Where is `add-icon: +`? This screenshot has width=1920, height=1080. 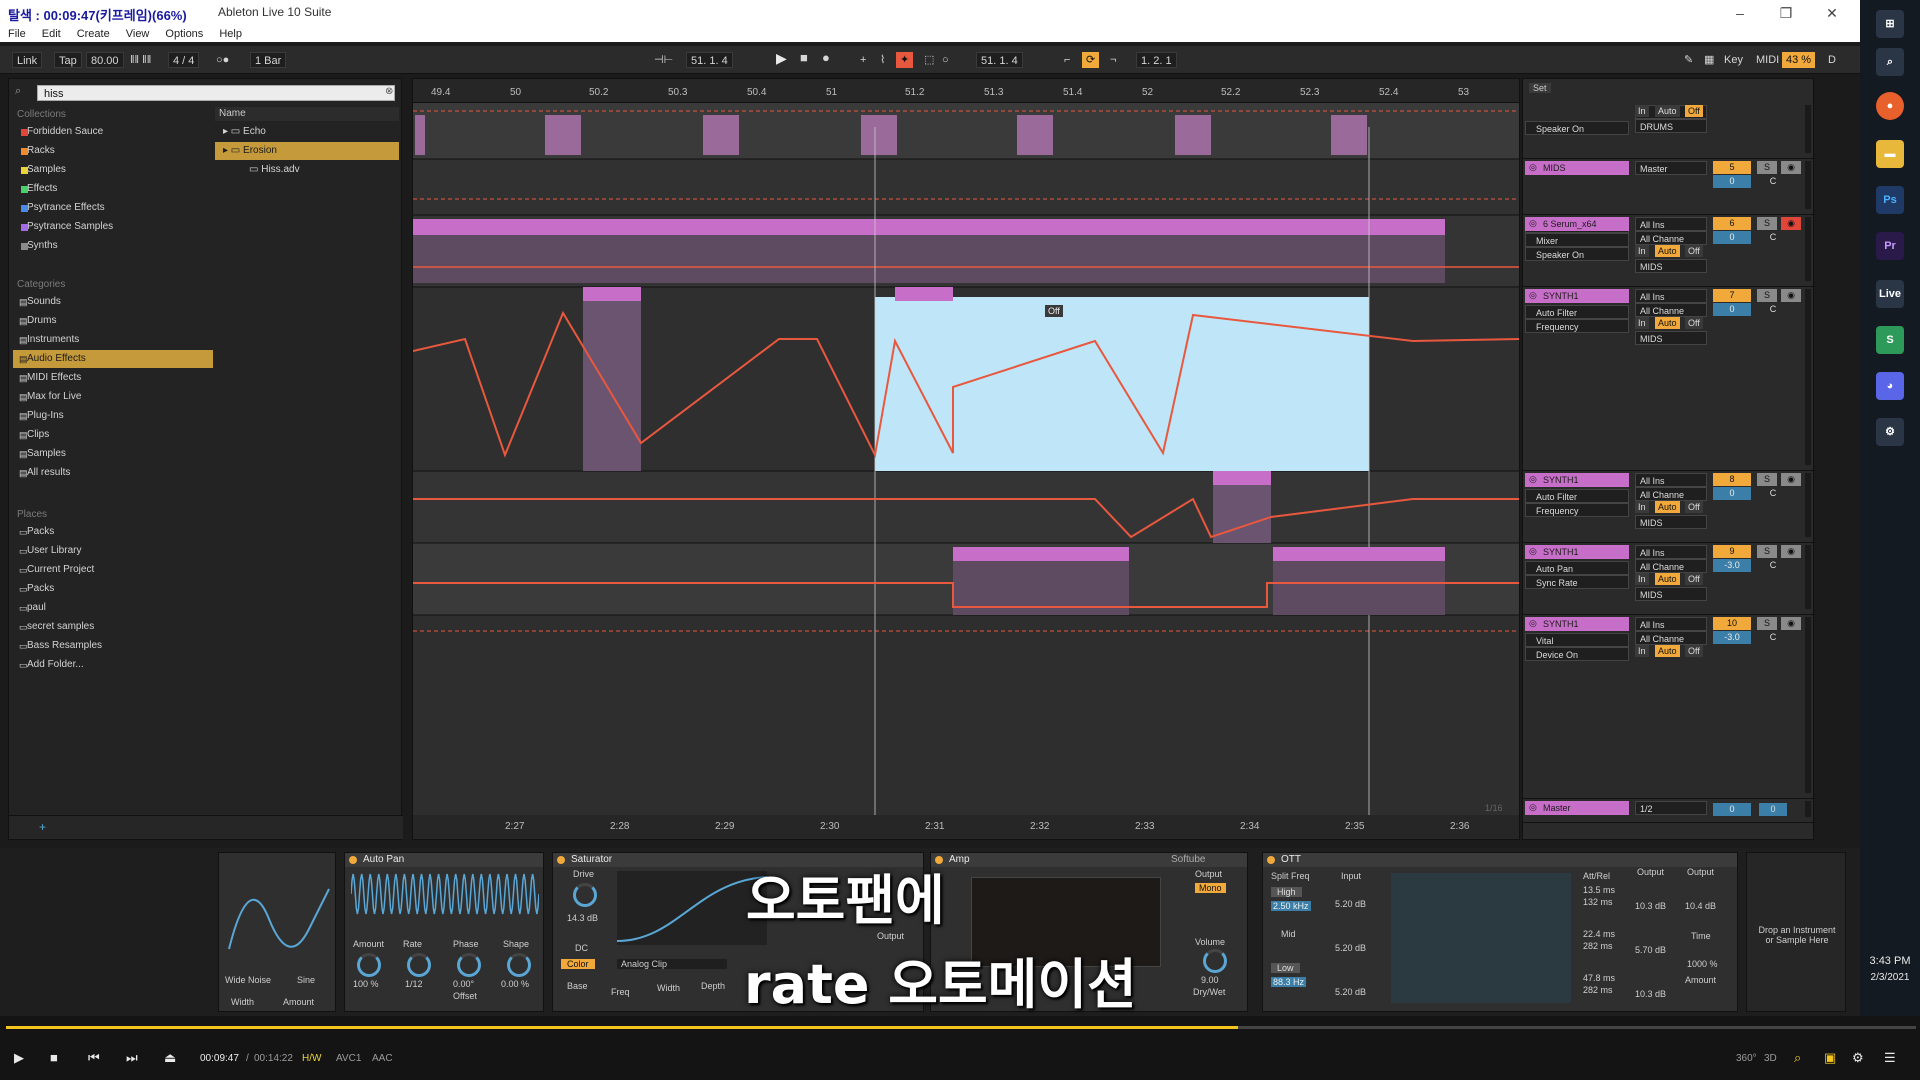
add-icon: + is located at coordinates (42, 827).